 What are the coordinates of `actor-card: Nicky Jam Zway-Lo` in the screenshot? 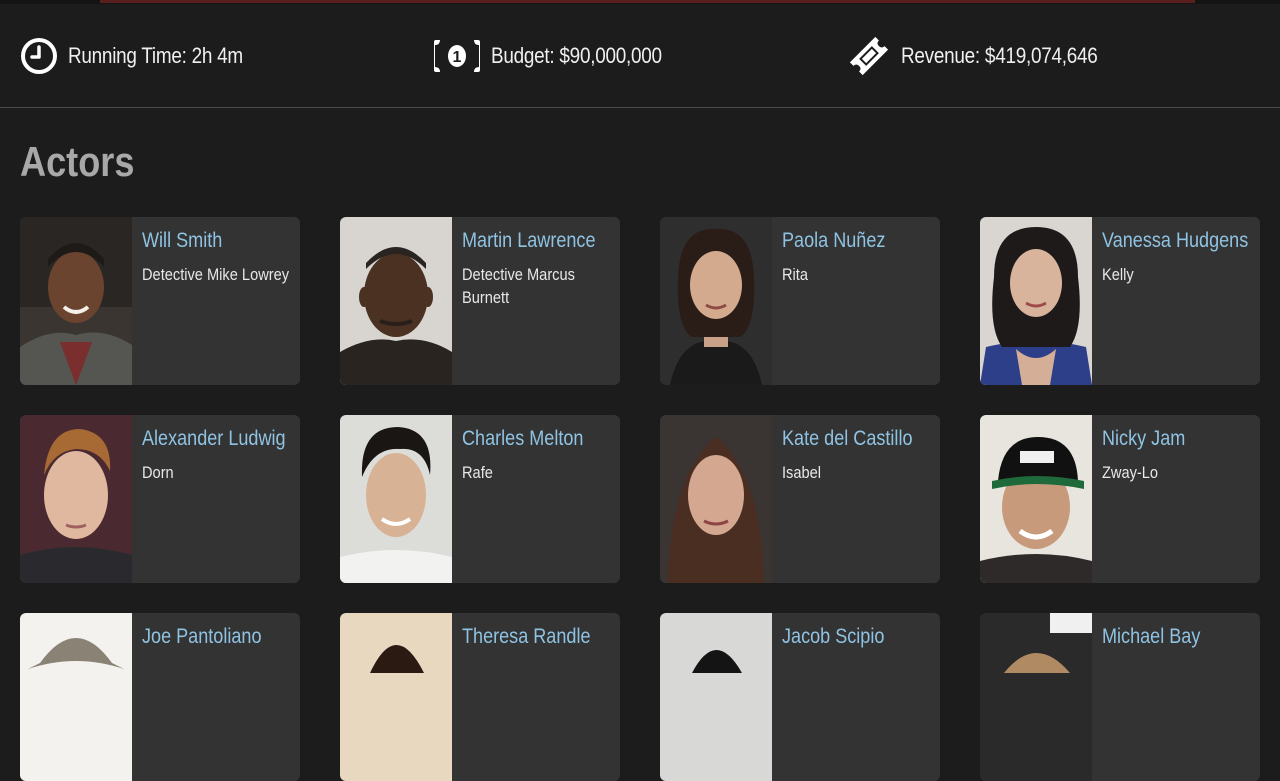 It's located at (1120, 499).